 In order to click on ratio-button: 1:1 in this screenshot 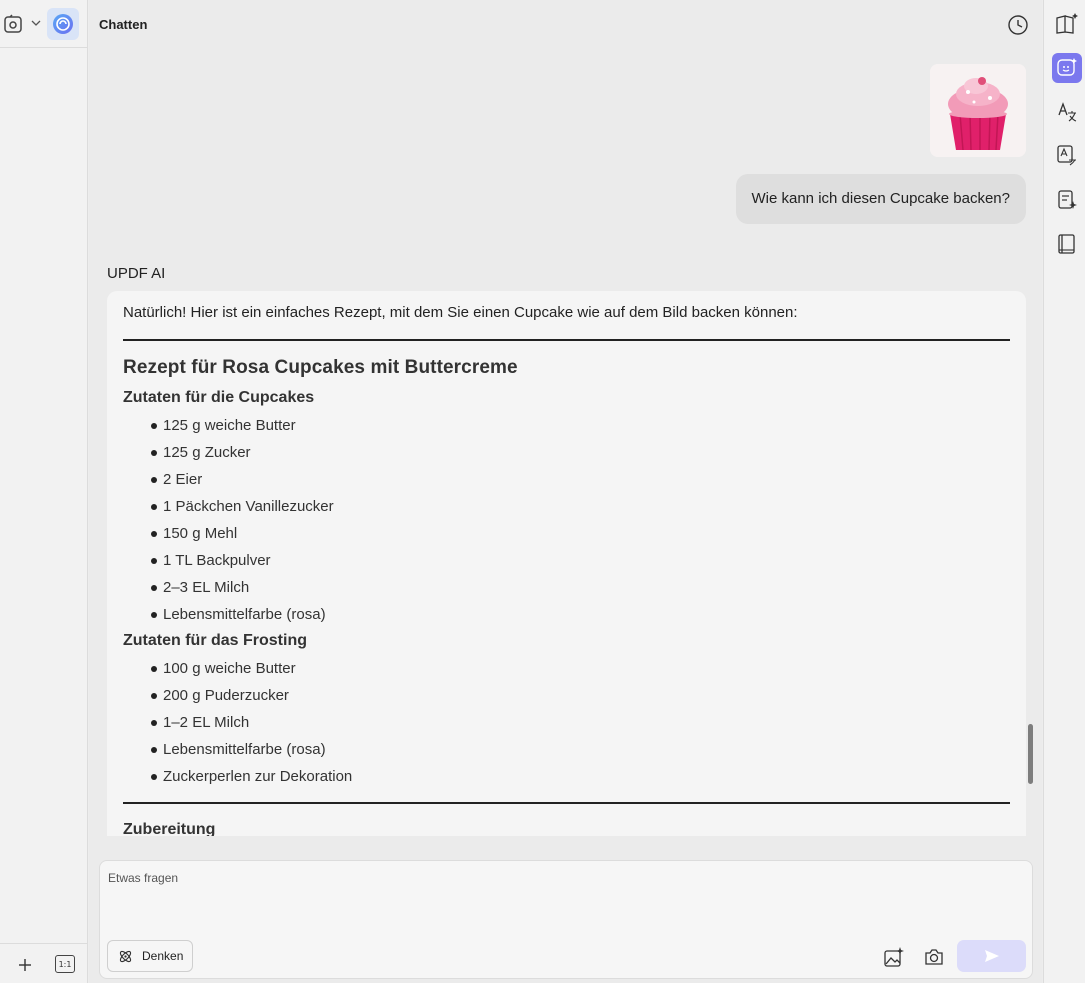, I will do `click(65, 964)`.